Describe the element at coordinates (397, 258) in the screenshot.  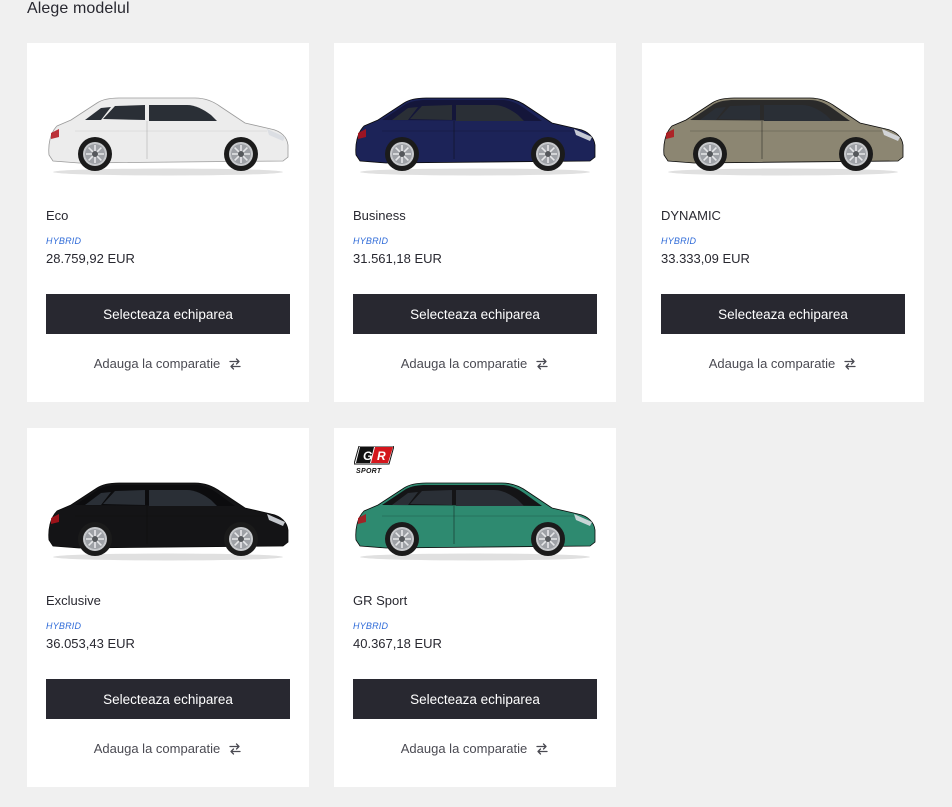
I see `model-price: 31.561,18 EUR` at that location.